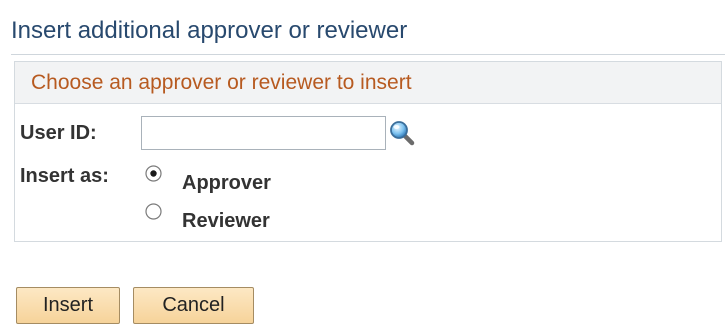  Describe the element at coordinates (153, 173) in the screenshot. I see `radio-selected-icon` at that location.